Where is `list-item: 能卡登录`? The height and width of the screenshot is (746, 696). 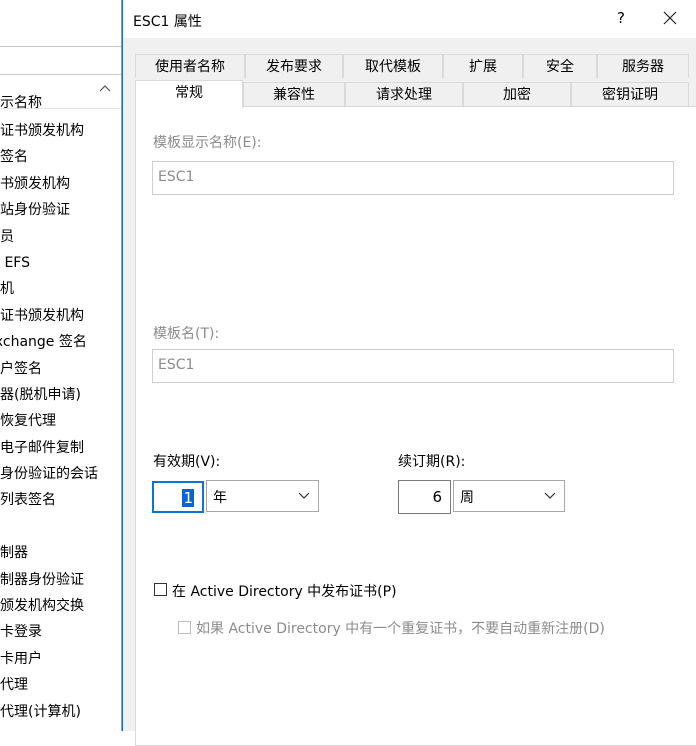
list-item: 能卡登录 is located at coordinates (61, 632).